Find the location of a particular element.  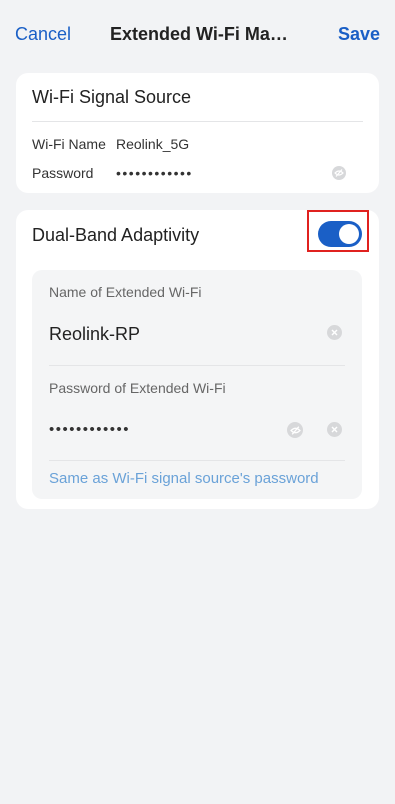

dual-band-label: Dual-Band Adaptivity is located at coordinates (116, 235).